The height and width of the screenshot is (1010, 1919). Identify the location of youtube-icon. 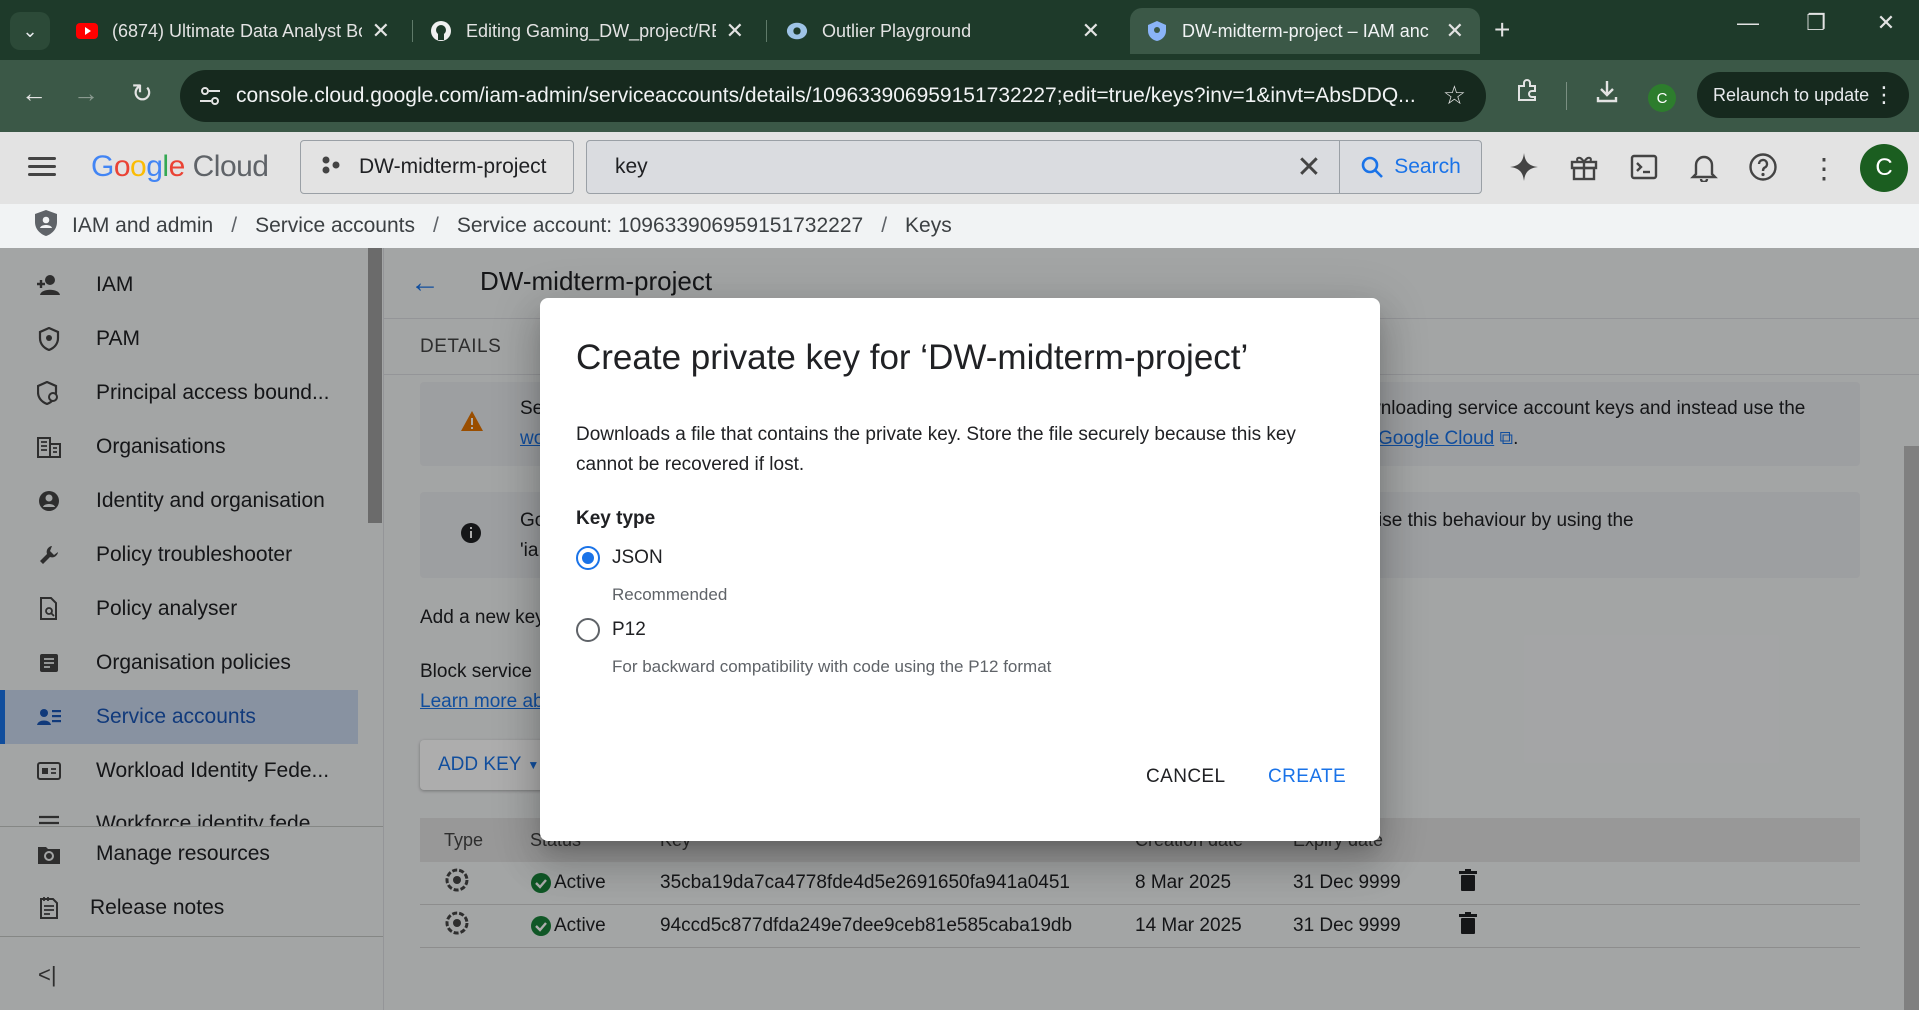
(87, 31).